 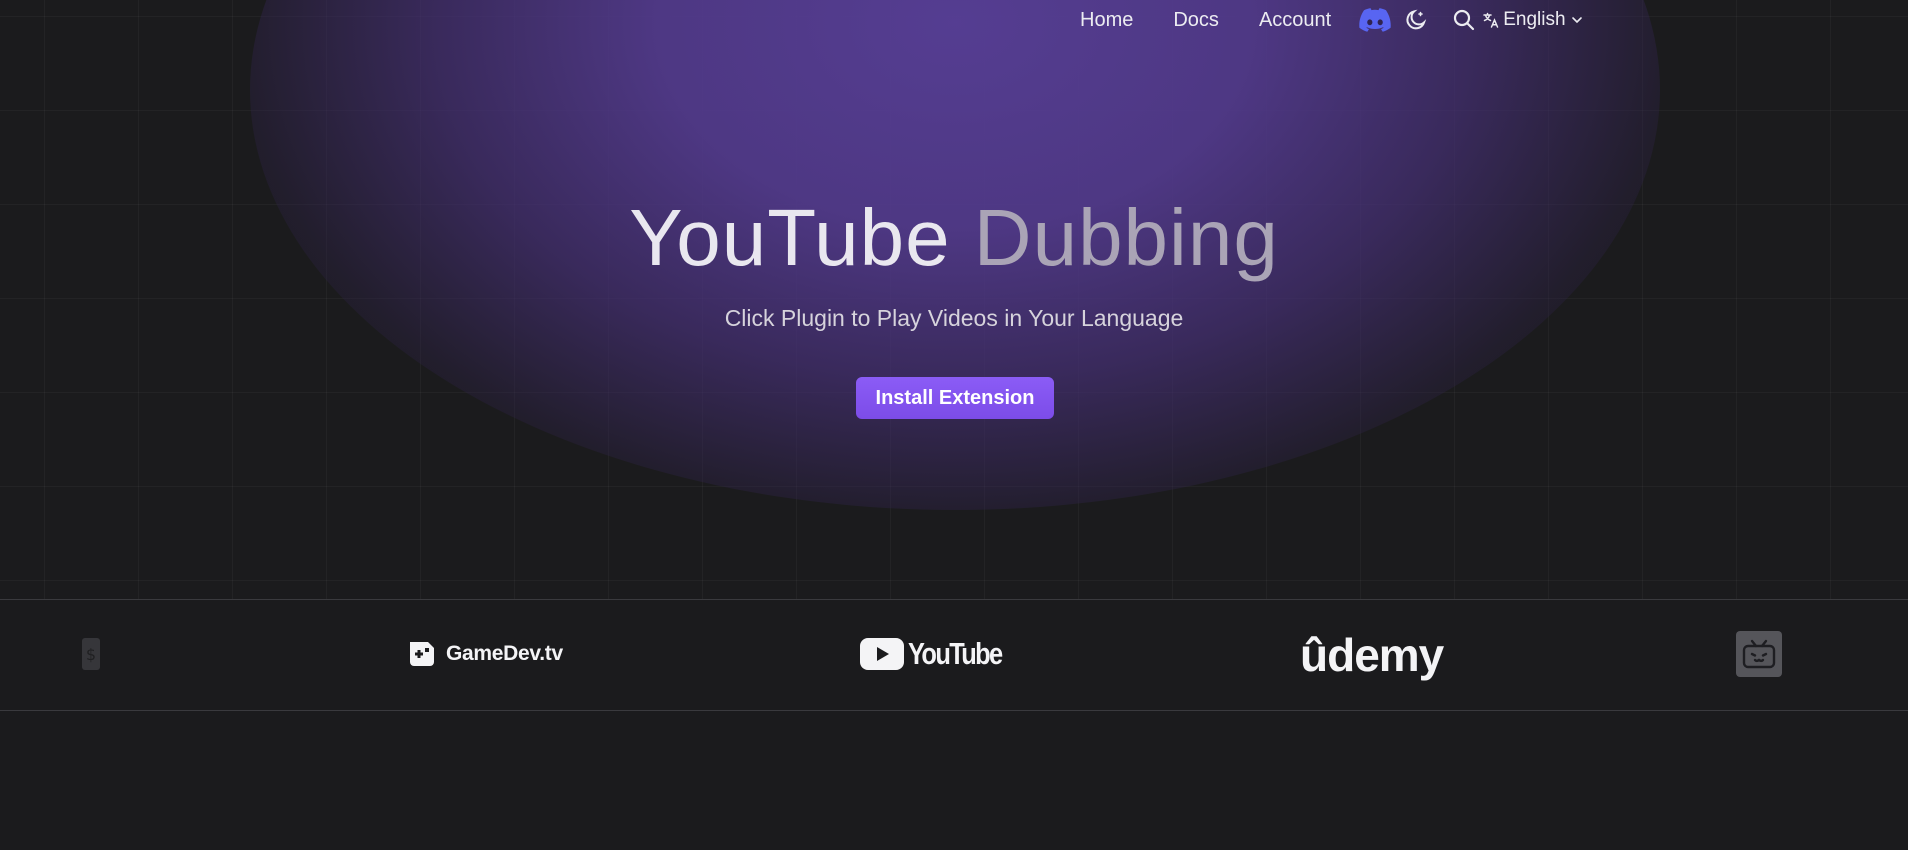 I want to click on bilibili-logo, so click(x=1759, y=654).